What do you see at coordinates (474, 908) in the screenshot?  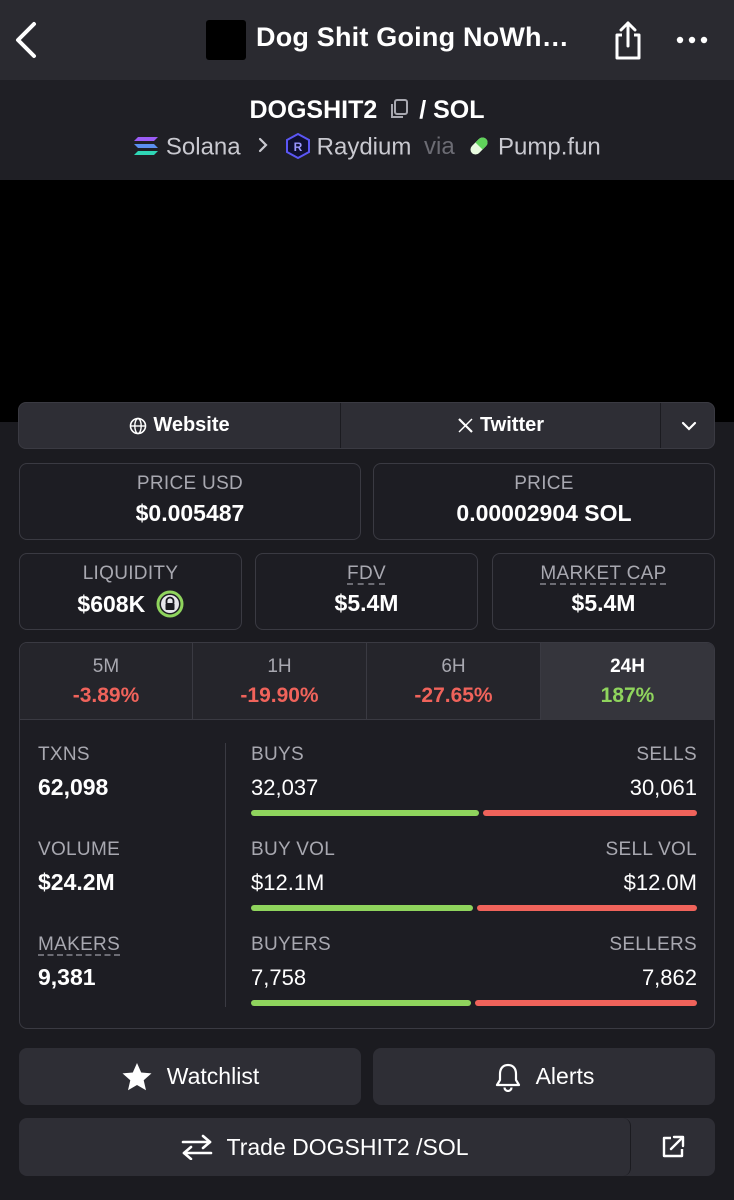 I see `volume-bar` at bounding box center [474, 908].